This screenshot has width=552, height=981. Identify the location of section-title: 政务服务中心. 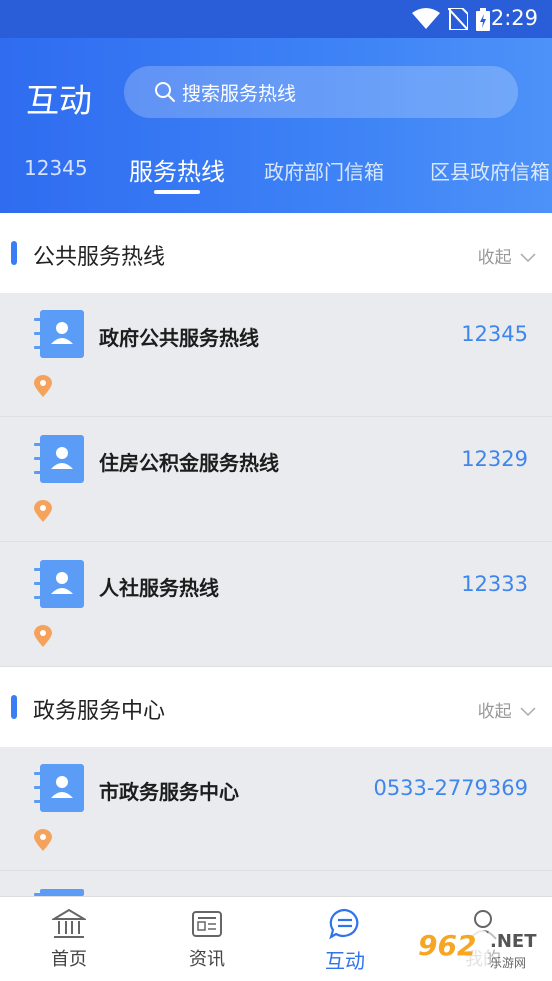
(99, 711).